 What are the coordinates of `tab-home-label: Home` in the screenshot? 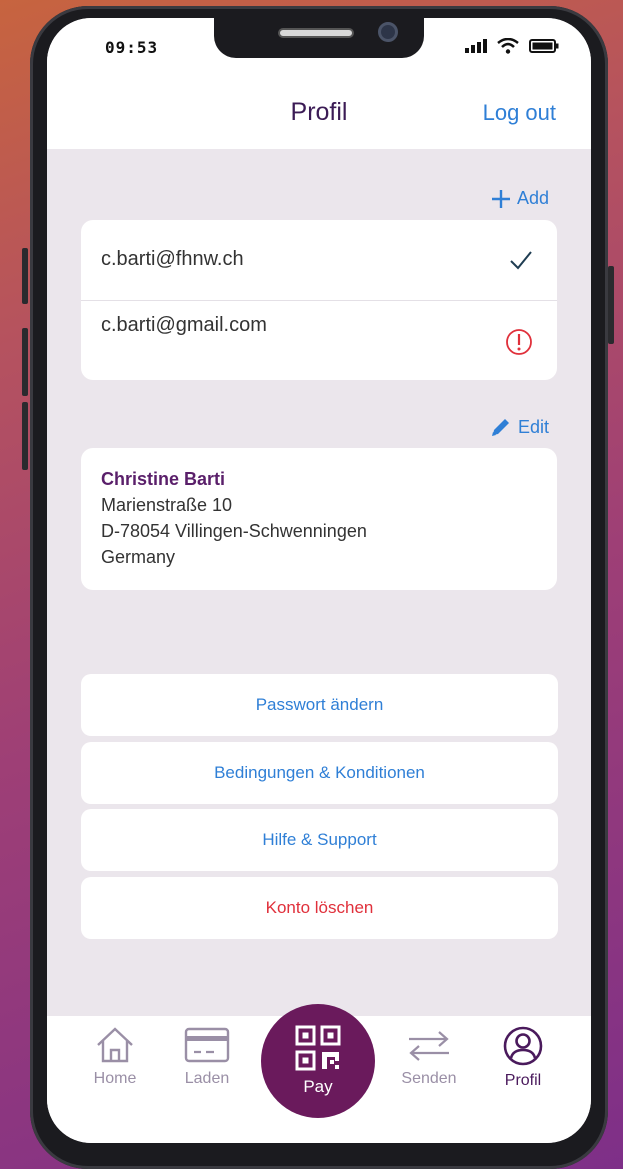 It's located at (115, 1078).